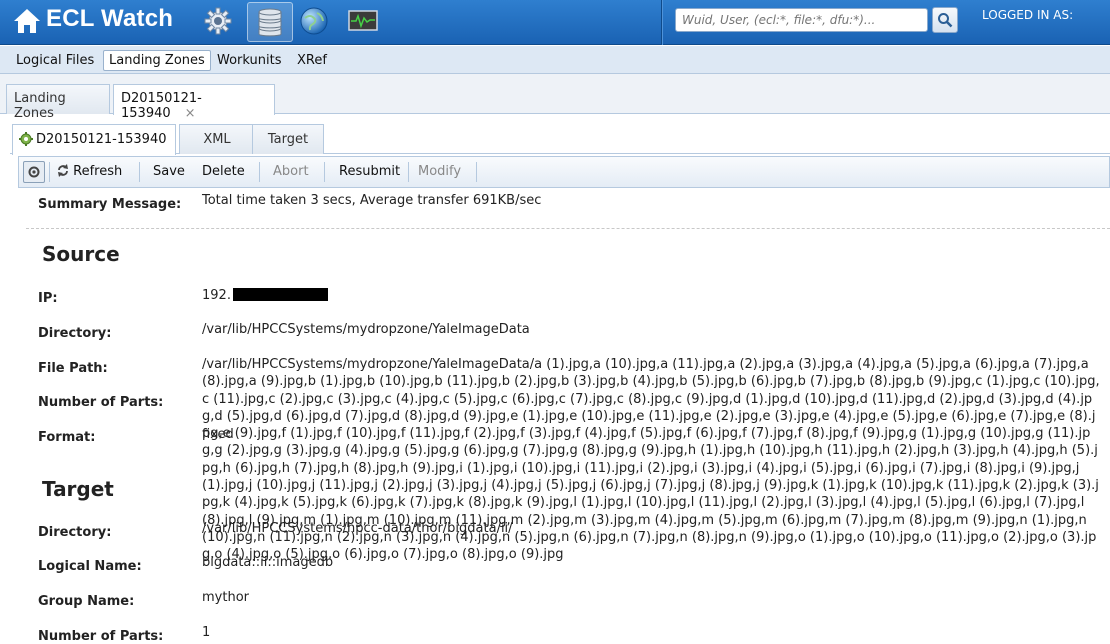 The image size is (1110, 644). Describe the element at coordinates (34, 172) in the screenshot. I see `open-icon` at that location.